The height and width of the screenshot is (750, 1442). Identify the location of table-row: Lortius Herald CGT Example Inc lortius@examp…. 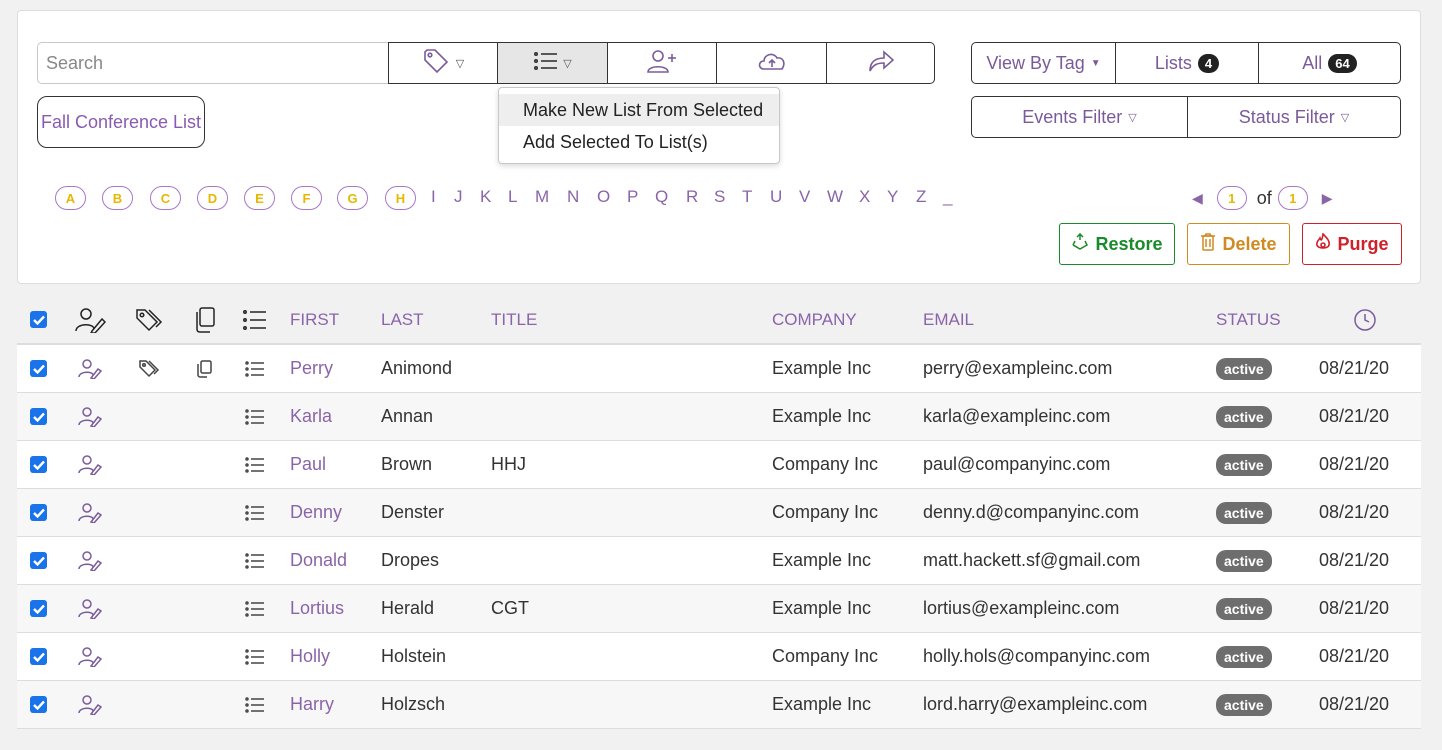
(719, 609).